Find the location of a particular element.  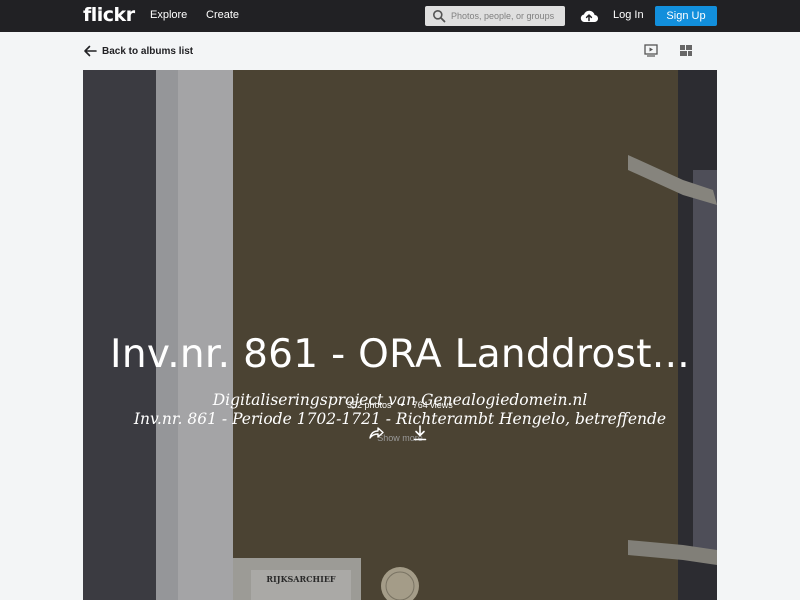

back-to-albums-link: Back to albums list is located at coordinates (138, 51).